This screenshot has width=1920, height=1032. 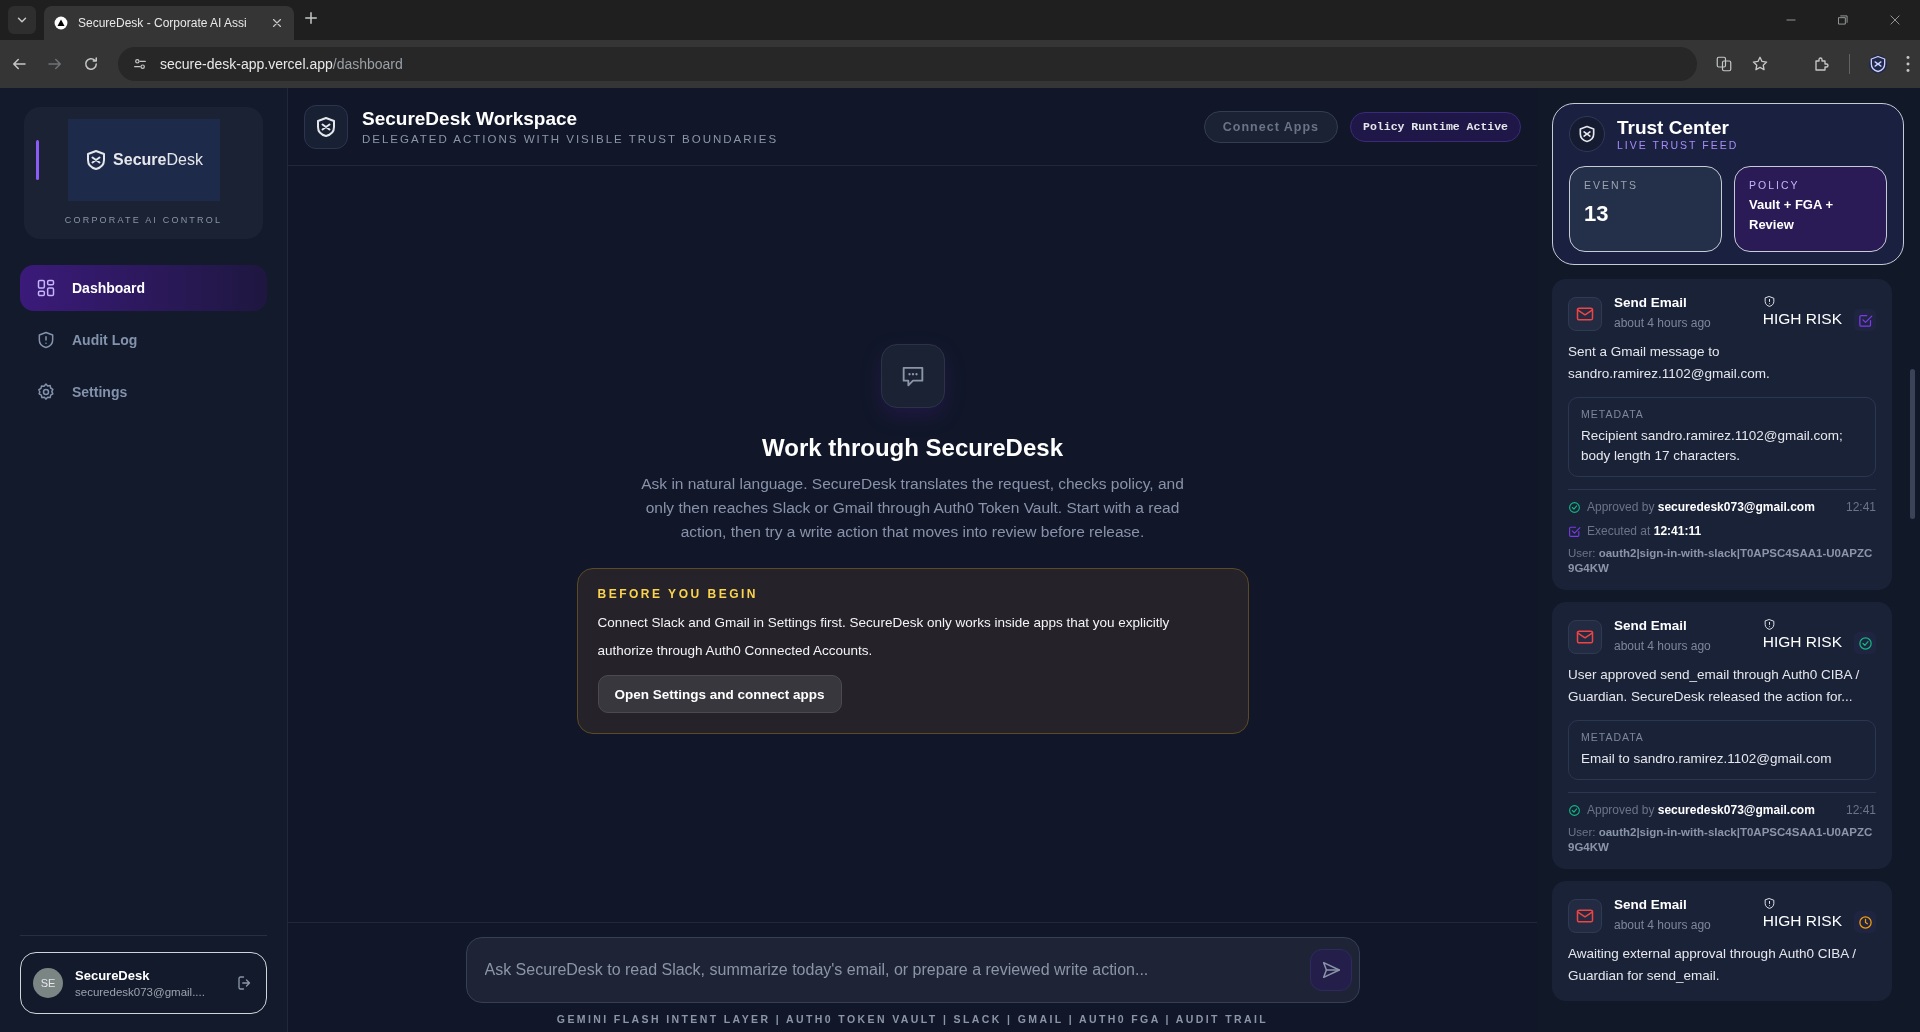 What do you see at coordinates (143, 220) in the screenshot?
I see `tagline: CORPORATE AI CONTROL` at bounding box center [143, 220].